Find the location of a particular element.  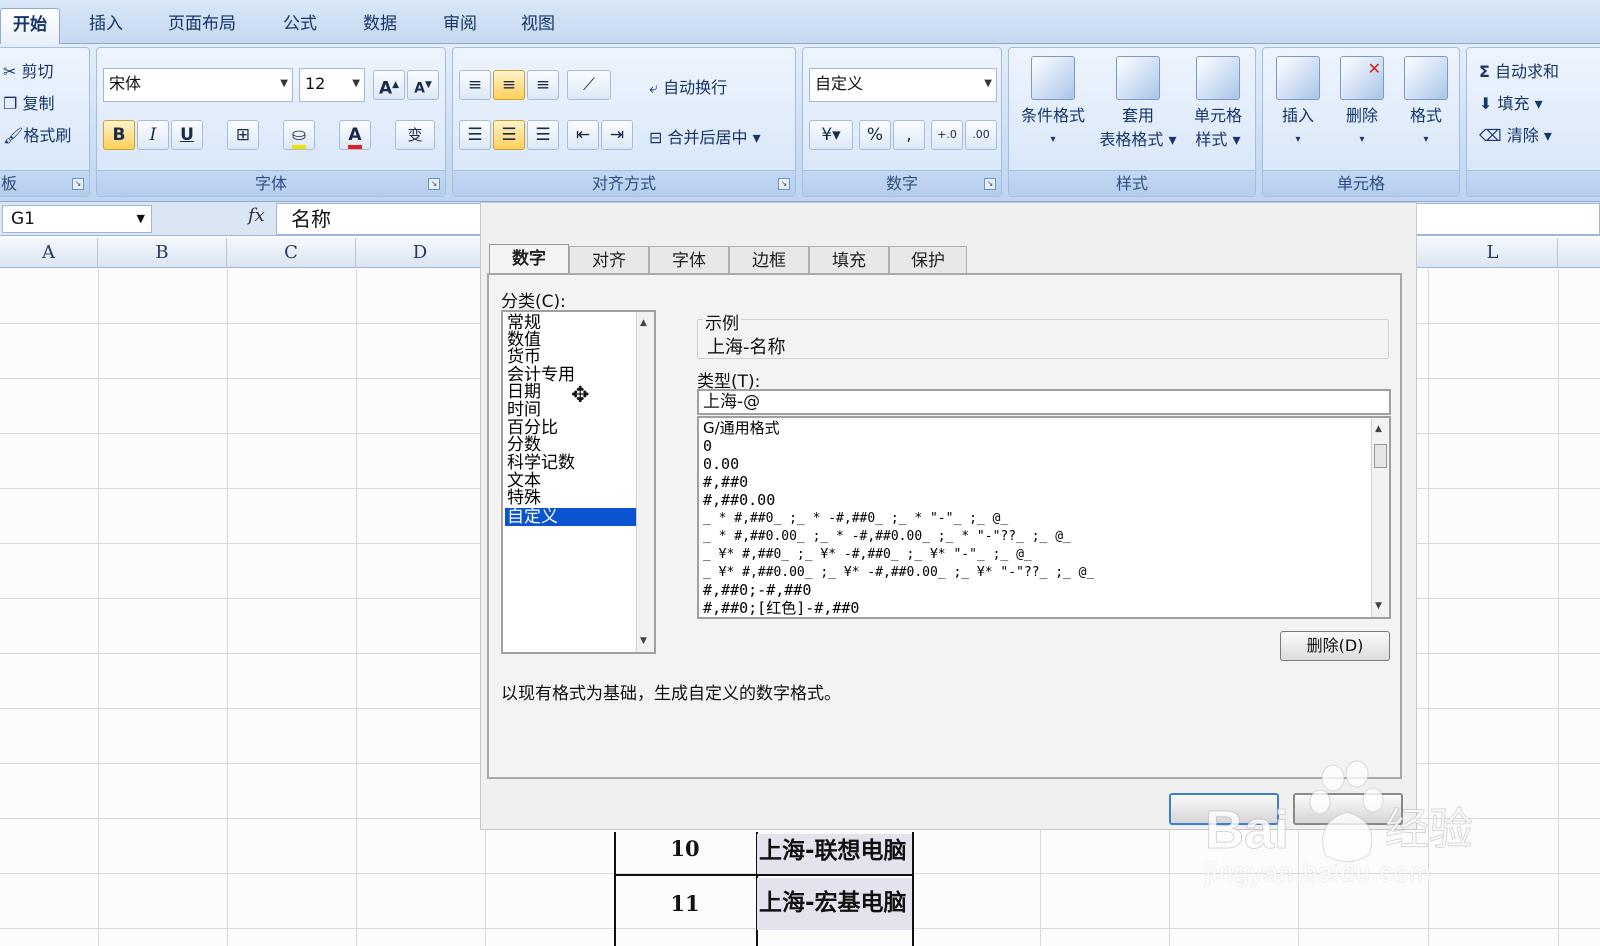

delete-cells-button: ✕ 删除 ▾ is located at coordinates (1362, 104).